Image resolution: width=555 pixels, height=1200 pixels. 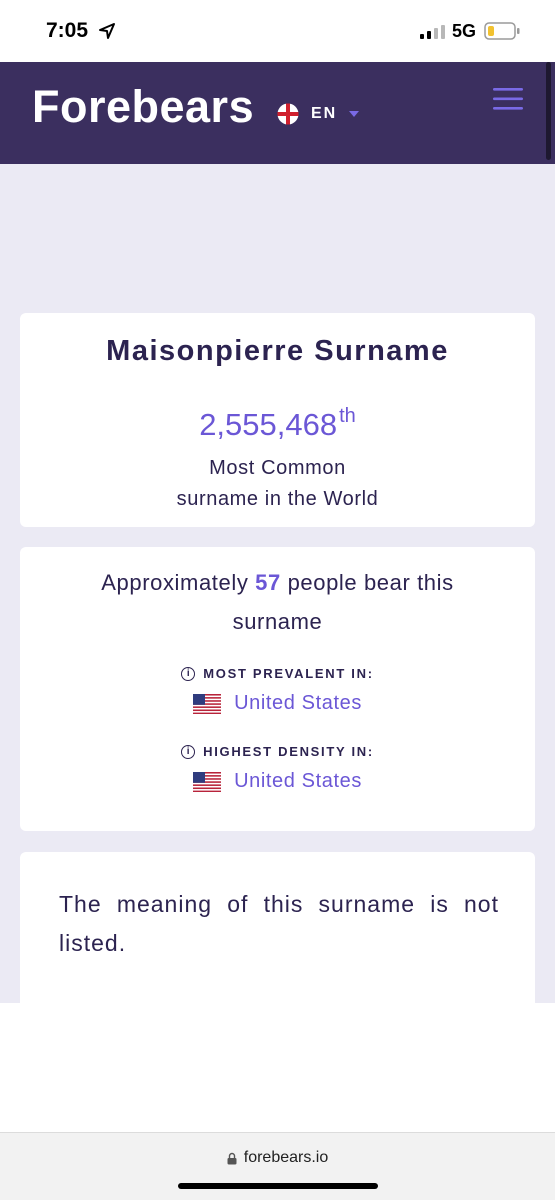 I want to click on most-prevalent-country: United States, so click(x=277, y=703).